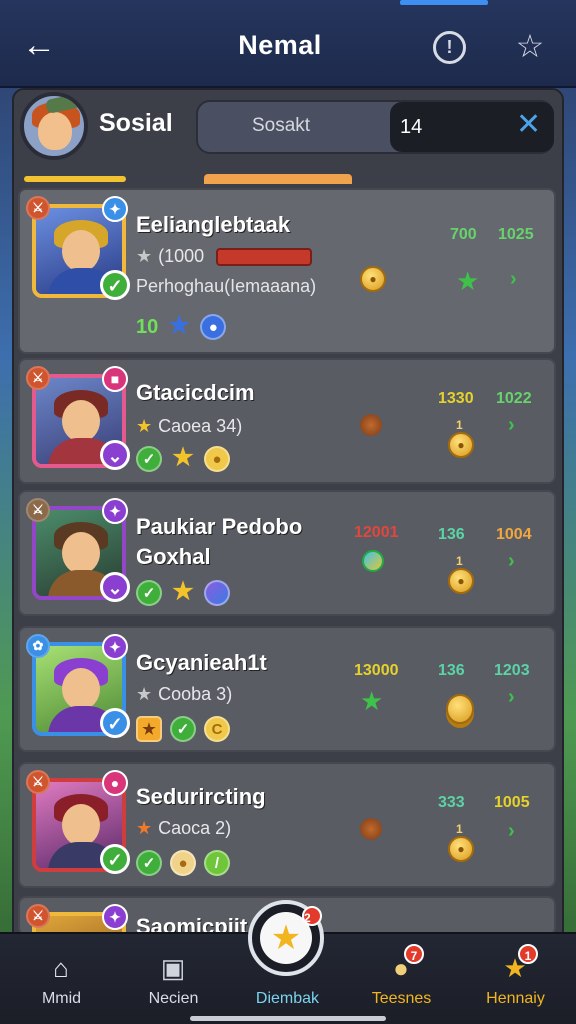 This screenshot has width=576, height=1024. What do you see at coordinates (136, 123) in the screenshot?
I see `panel-title: Sosial` at bounding box center [136, 123].